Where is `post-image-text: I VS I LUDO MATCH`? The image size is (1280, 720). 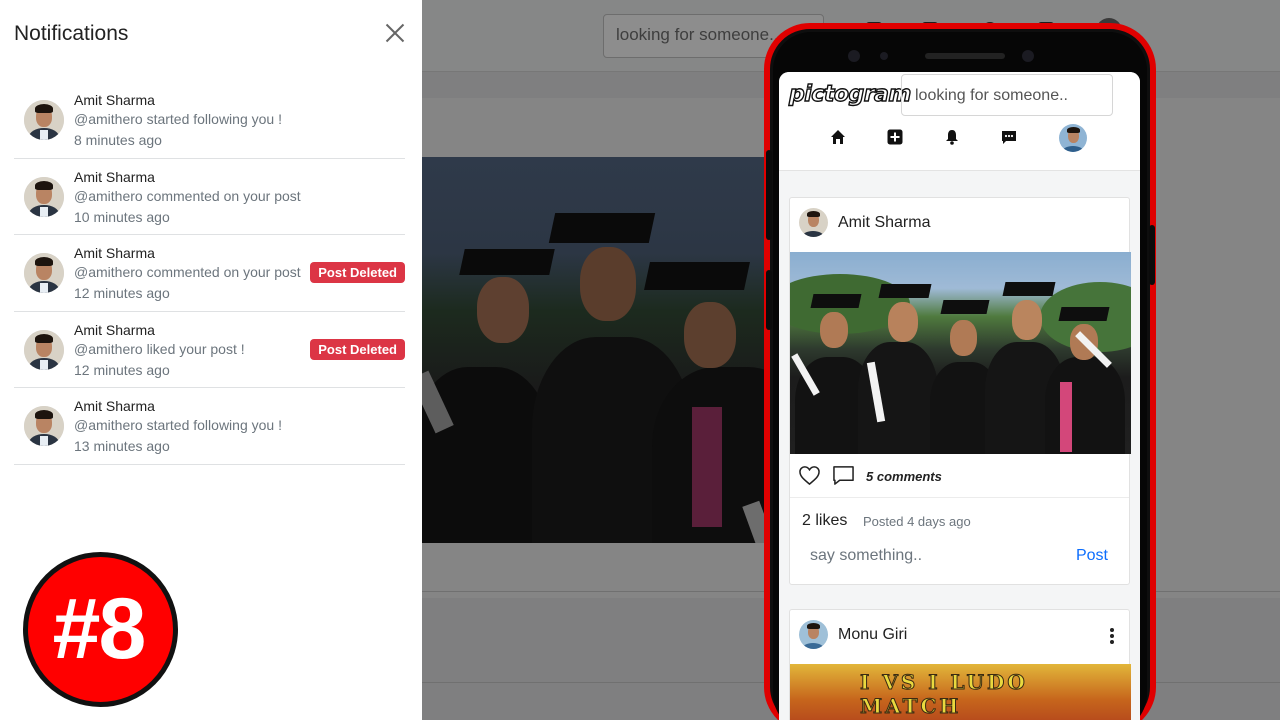 post-image-text: I VS I LUDO MATCH is located at coordinates (944, 694).